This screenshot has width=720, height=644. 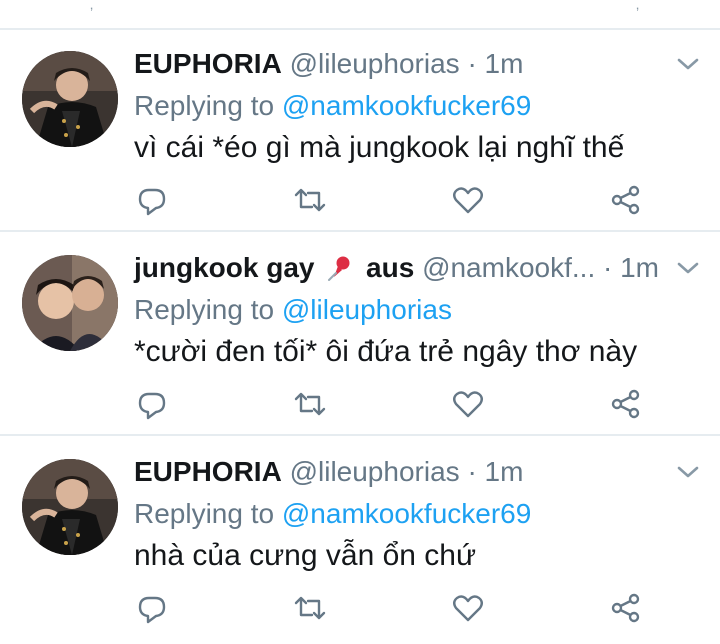 What do you see at coordinates (386, 351) in the screenshot?
I see `tweet-text: *cười đen tối* ôi đứa trẻ ngây thơ này` at bounding box center [386, 351].